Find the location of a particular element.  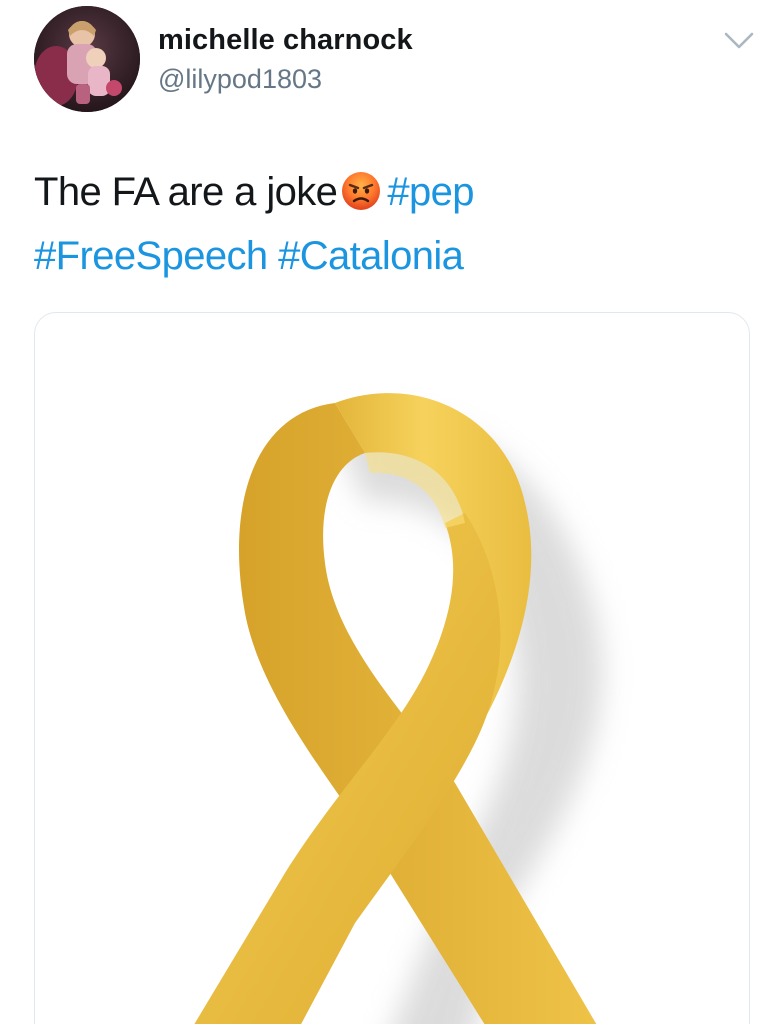

hashtag-link-pep: #pep is located at coordinates (430, 192).